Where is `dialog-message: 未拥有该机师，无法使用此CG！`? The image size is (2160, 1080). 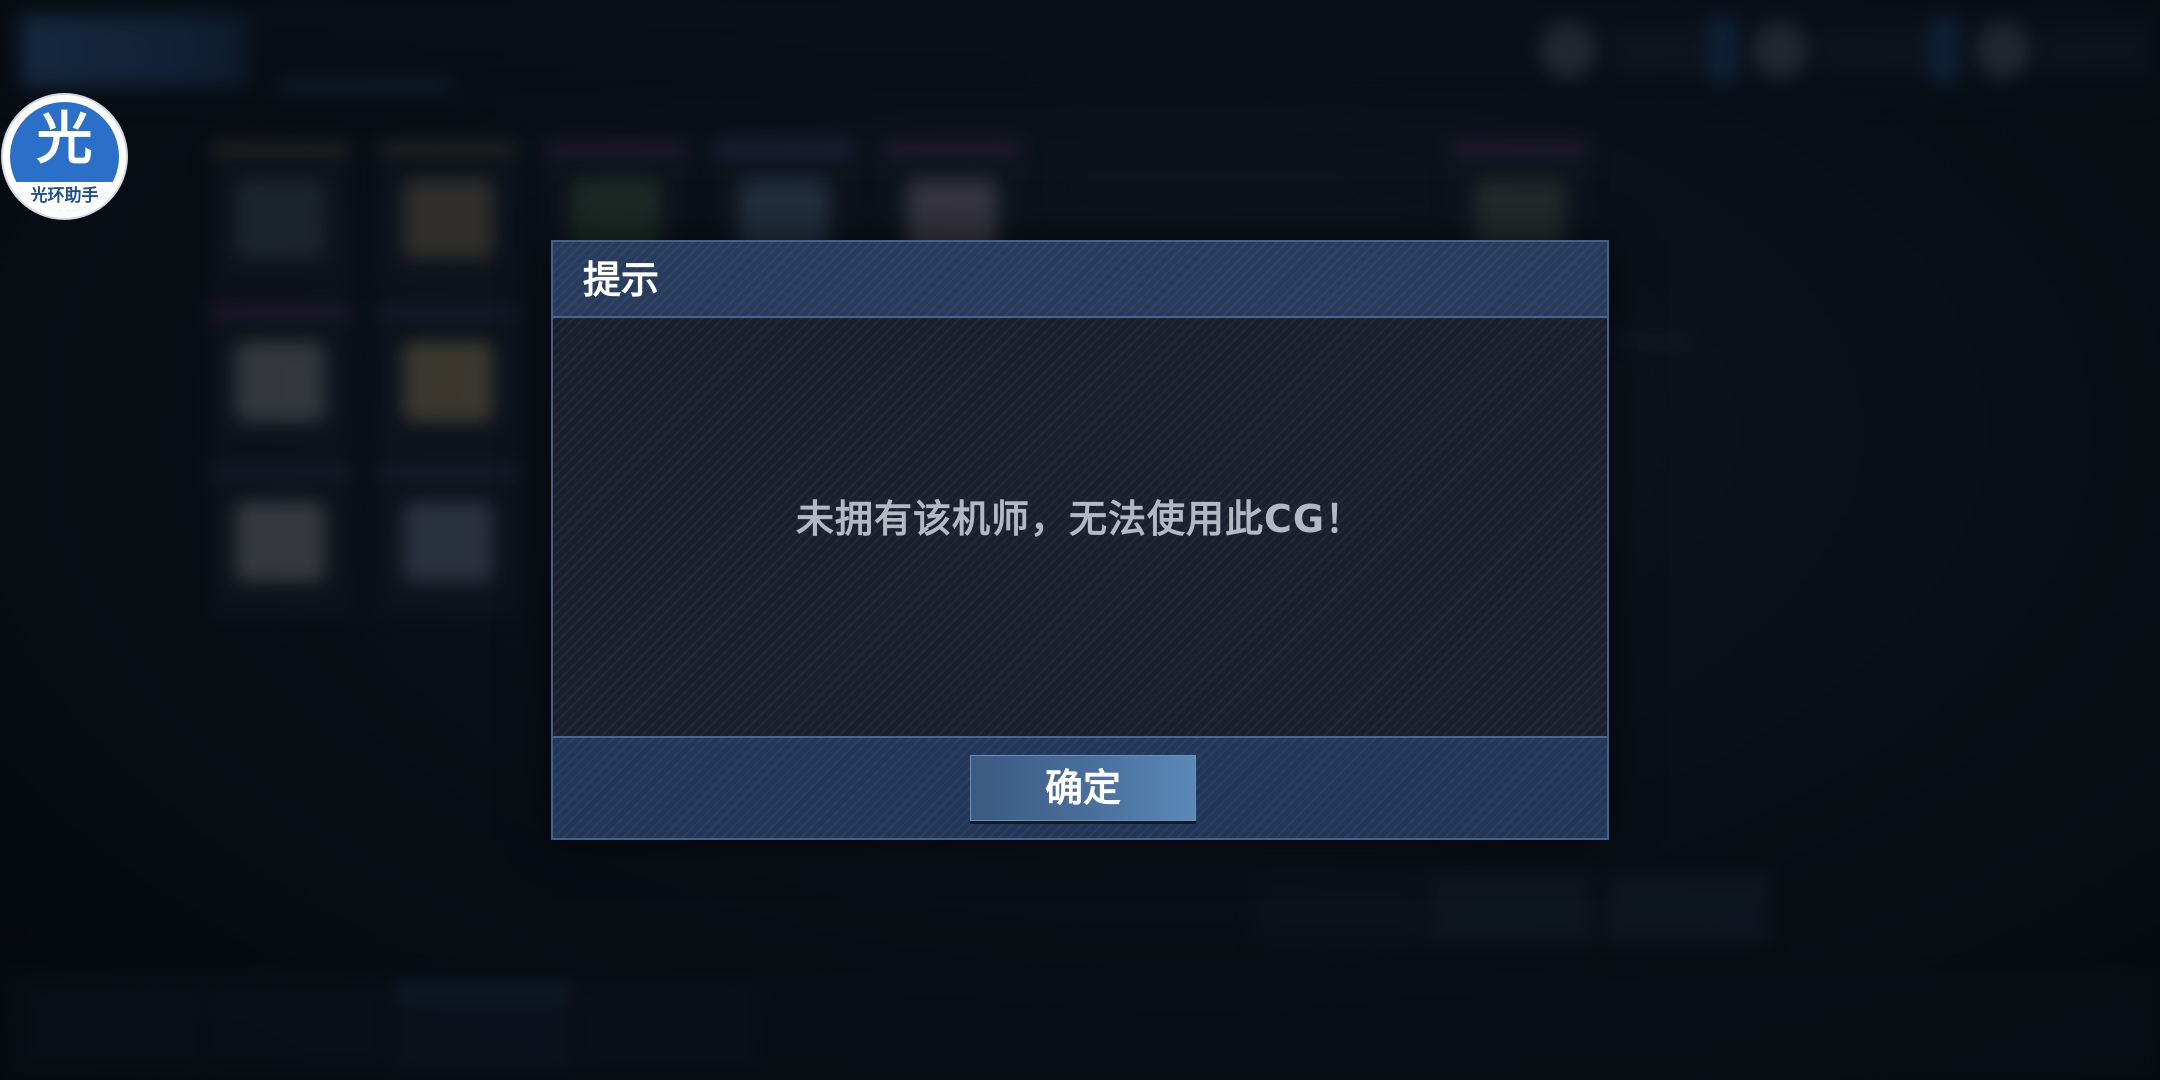 dialog-message: 未拥有该机师，无法使用此CG！ is located at coordinates (1080, 519).